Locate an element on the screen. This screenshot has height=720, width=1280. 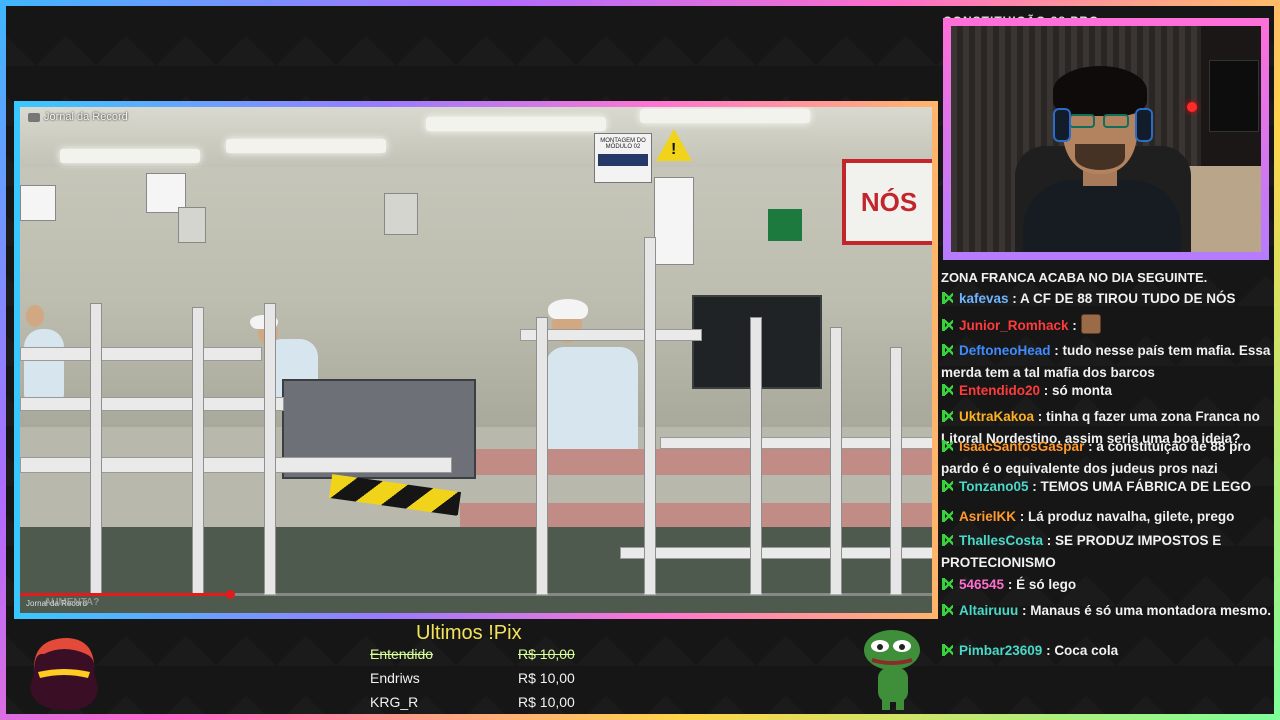
chat-username: Junior_Romhack is located at coordinates (1014, 325).